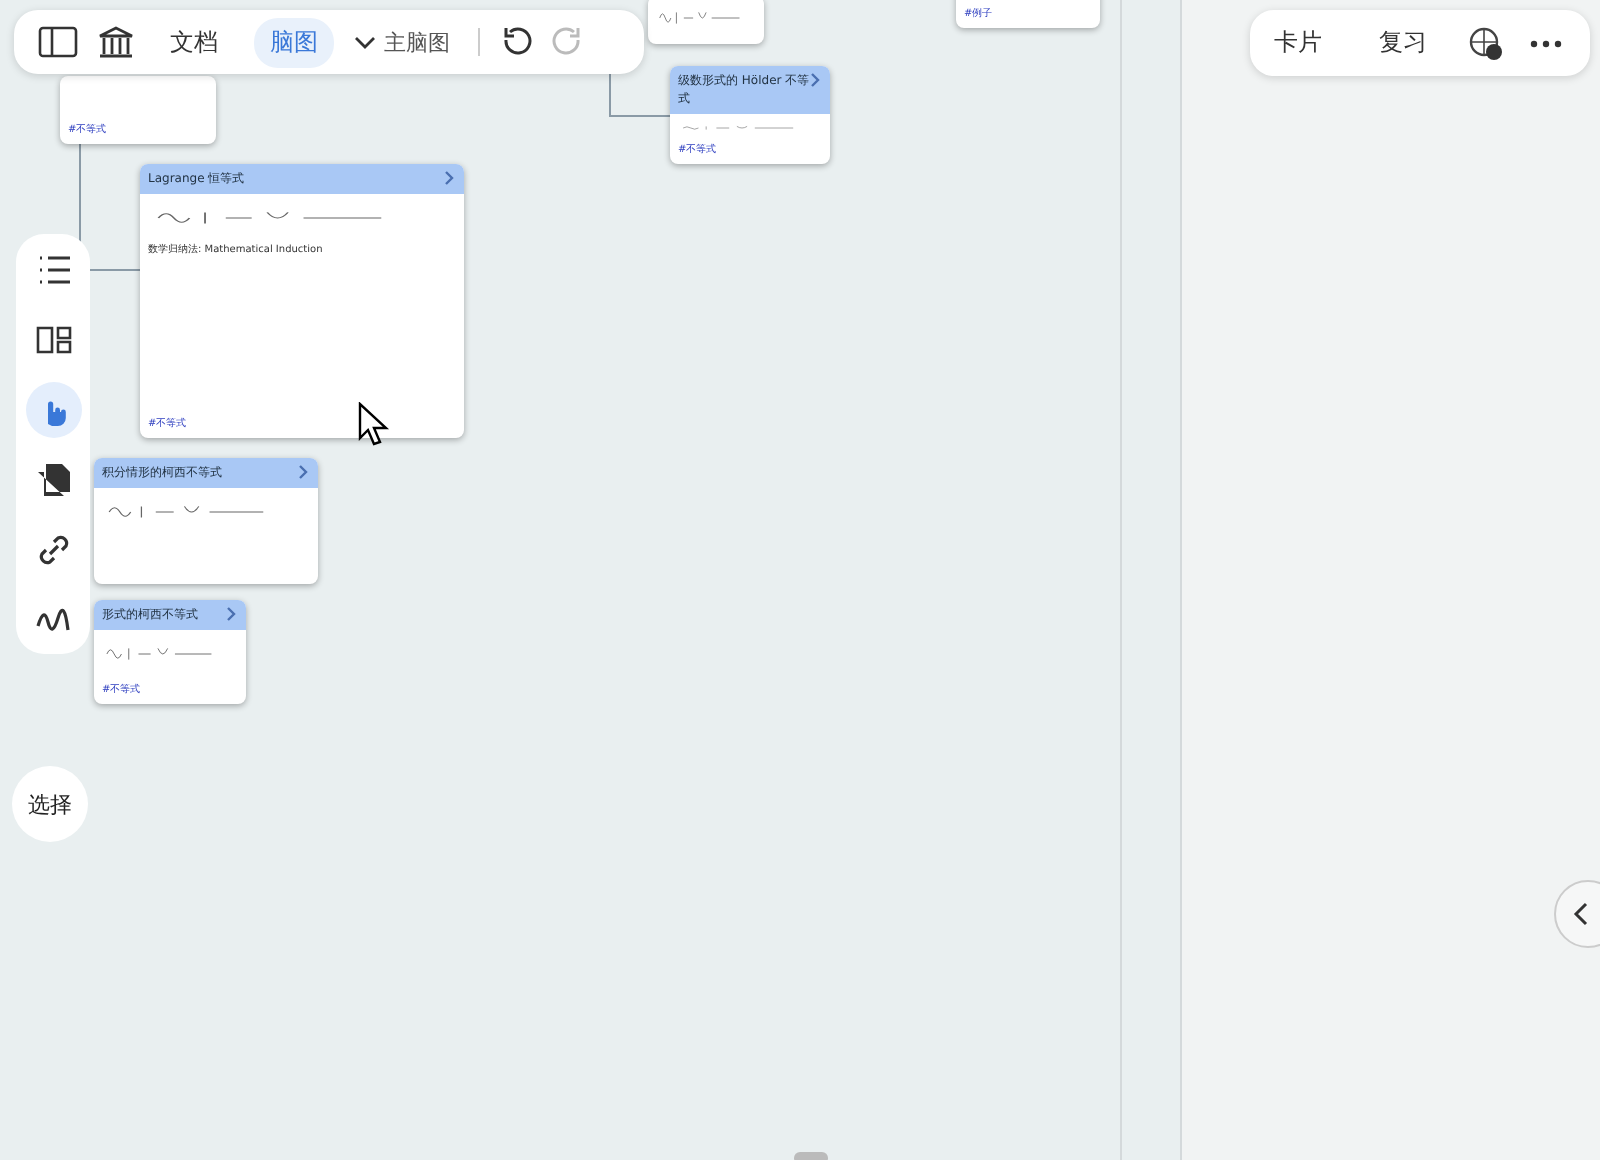  I want to click on sidebar-icon, so click(58, 42).